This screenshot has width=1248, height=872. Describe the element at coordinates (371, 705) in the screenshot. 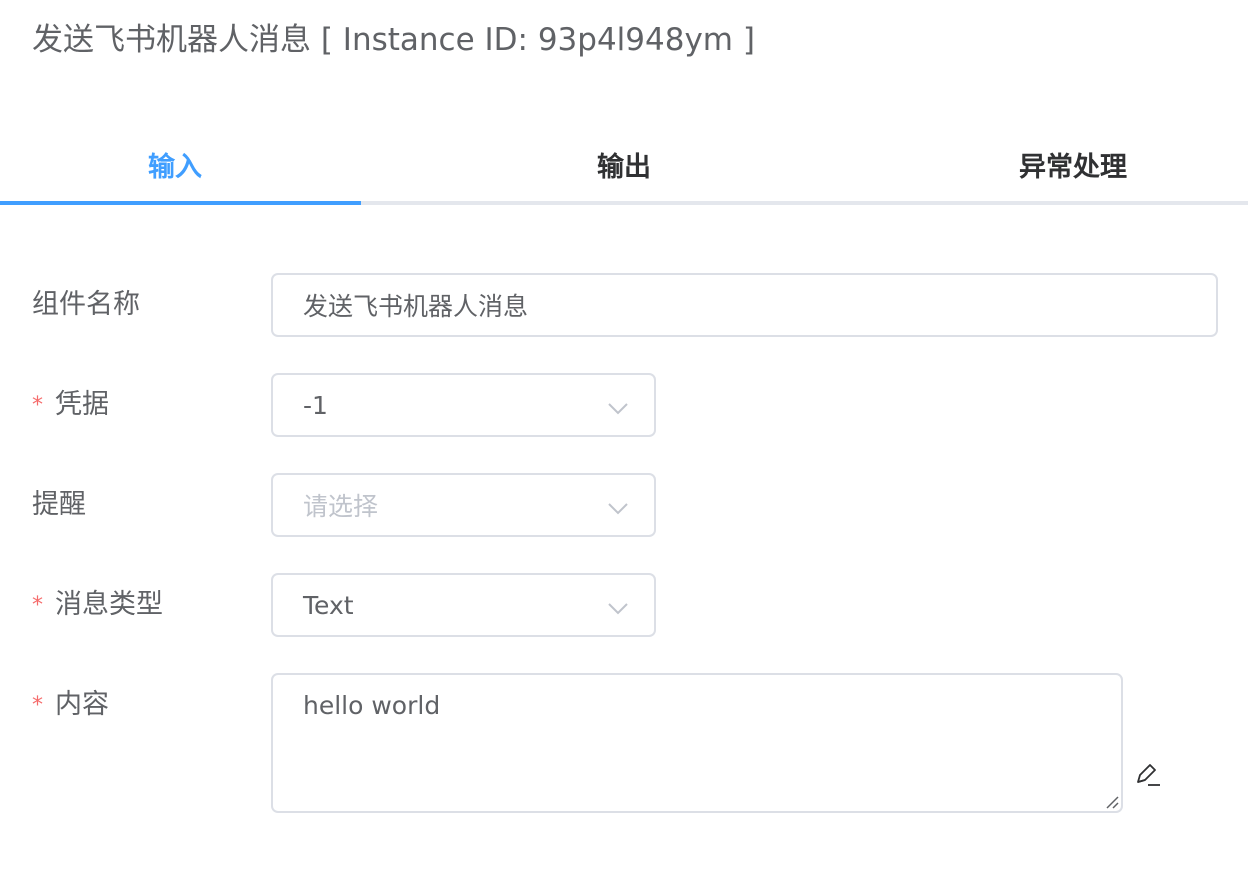

I see `content-value: hello world` at that location.